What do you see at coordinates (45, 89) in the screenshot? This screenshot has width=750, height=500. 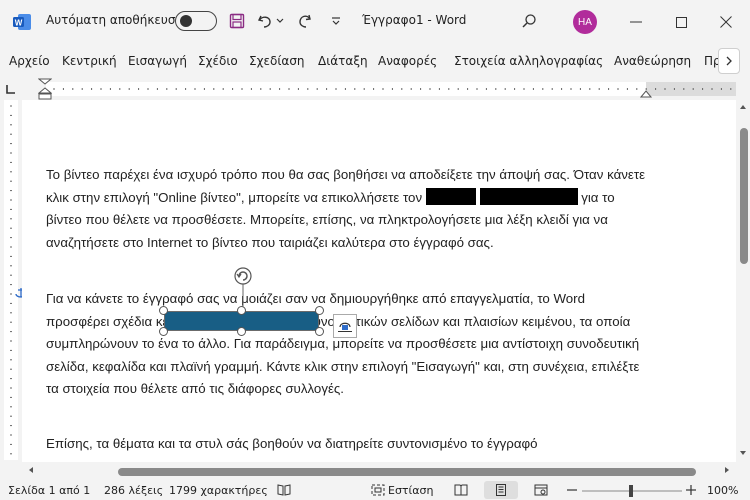 I see `indent-marker` at bounding box center [45, 89].